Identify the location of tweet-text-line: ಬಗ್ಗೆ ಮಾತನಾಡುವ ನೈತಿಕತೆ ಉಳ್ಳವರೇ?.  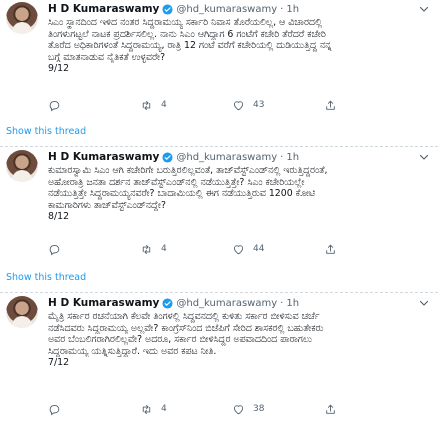
(107, 57).